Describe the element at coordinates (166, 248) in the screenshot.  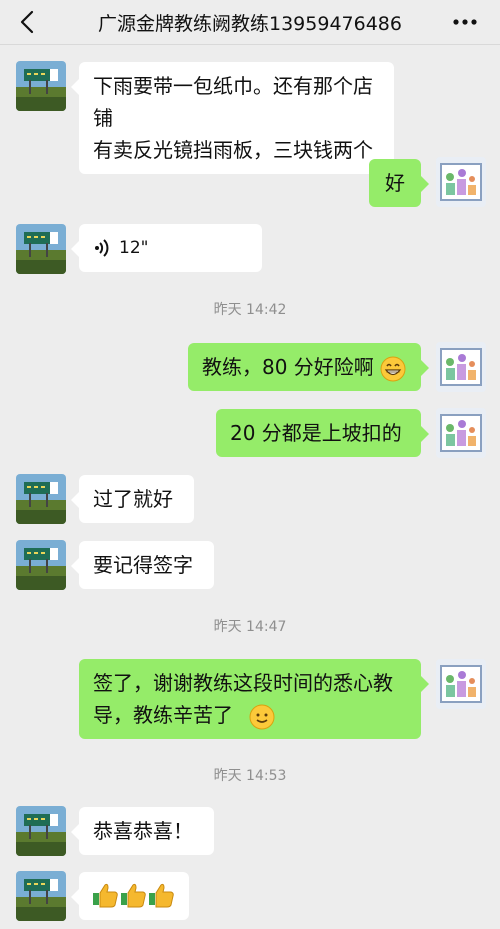
I see `voice-message: 12"` at that location.